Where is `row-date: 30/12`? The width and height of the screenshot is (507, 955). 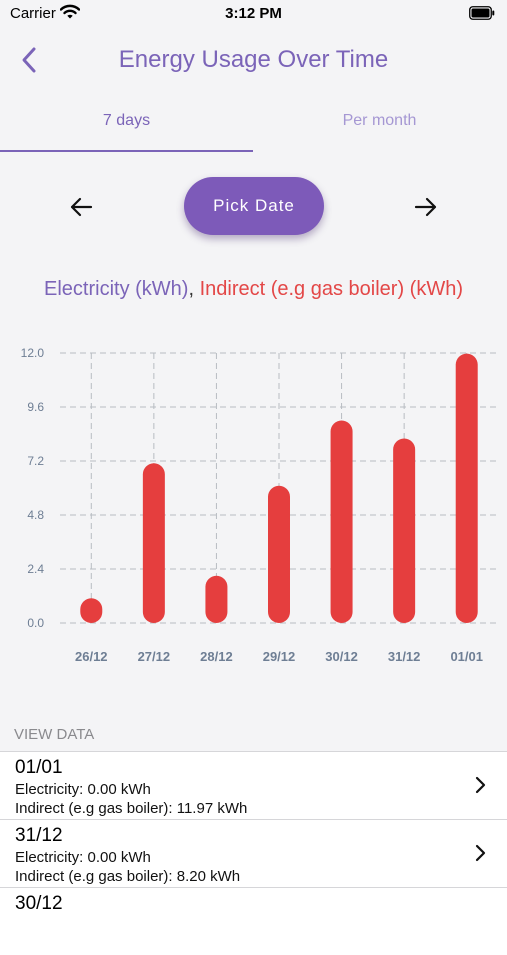
row-date: 30/12 is located at coordinates (39, 903).